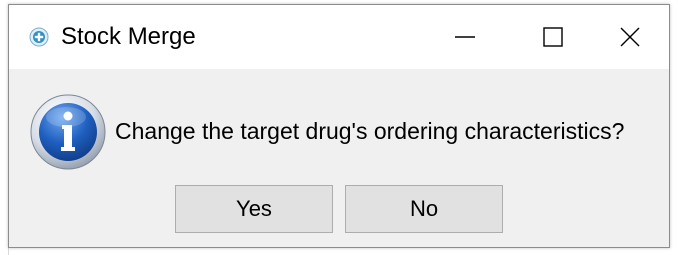 This screenshot has width=678, height=255. What do you see at coordinates (424, 209) in the screenshot?
I see `no-button: No` at bounding box center [424, 209].